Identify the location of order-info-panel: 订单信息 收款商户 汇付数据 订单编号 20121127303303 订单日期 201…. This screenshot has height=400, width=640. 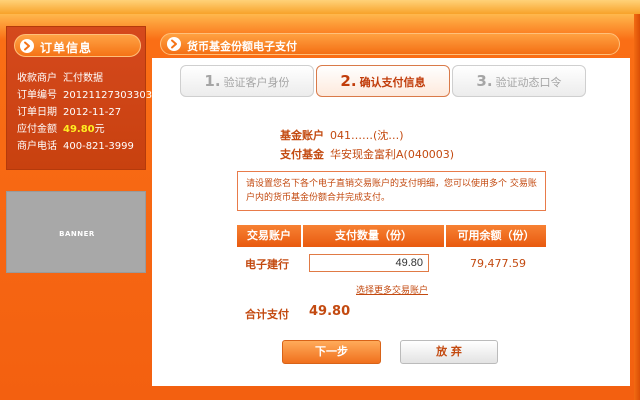
(79, 98).